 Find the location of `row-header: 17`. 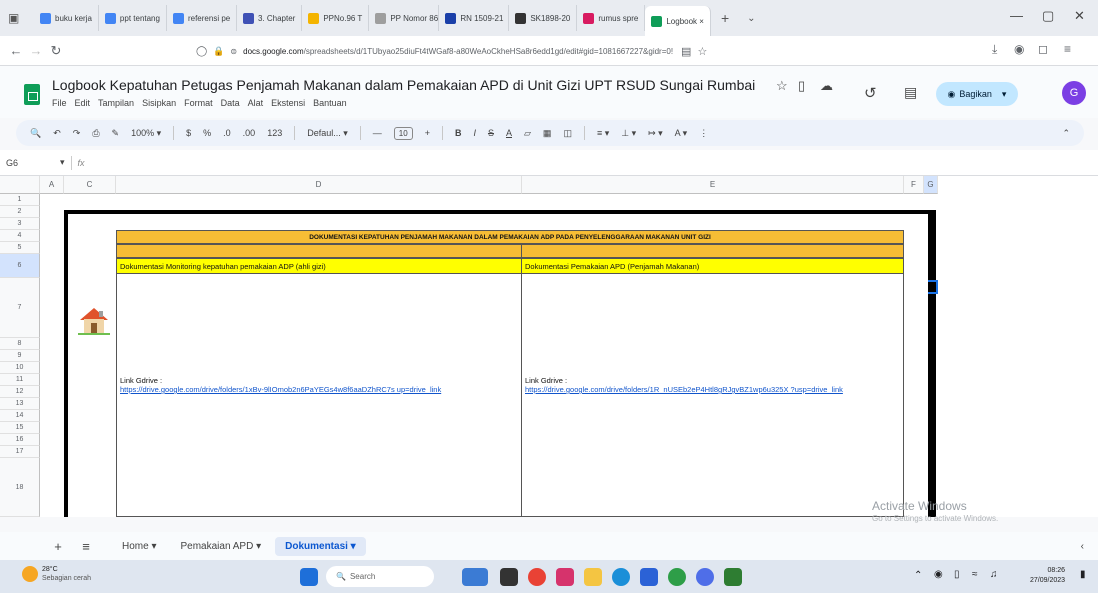

row-header: 17 is located at coordinates (20, 452).